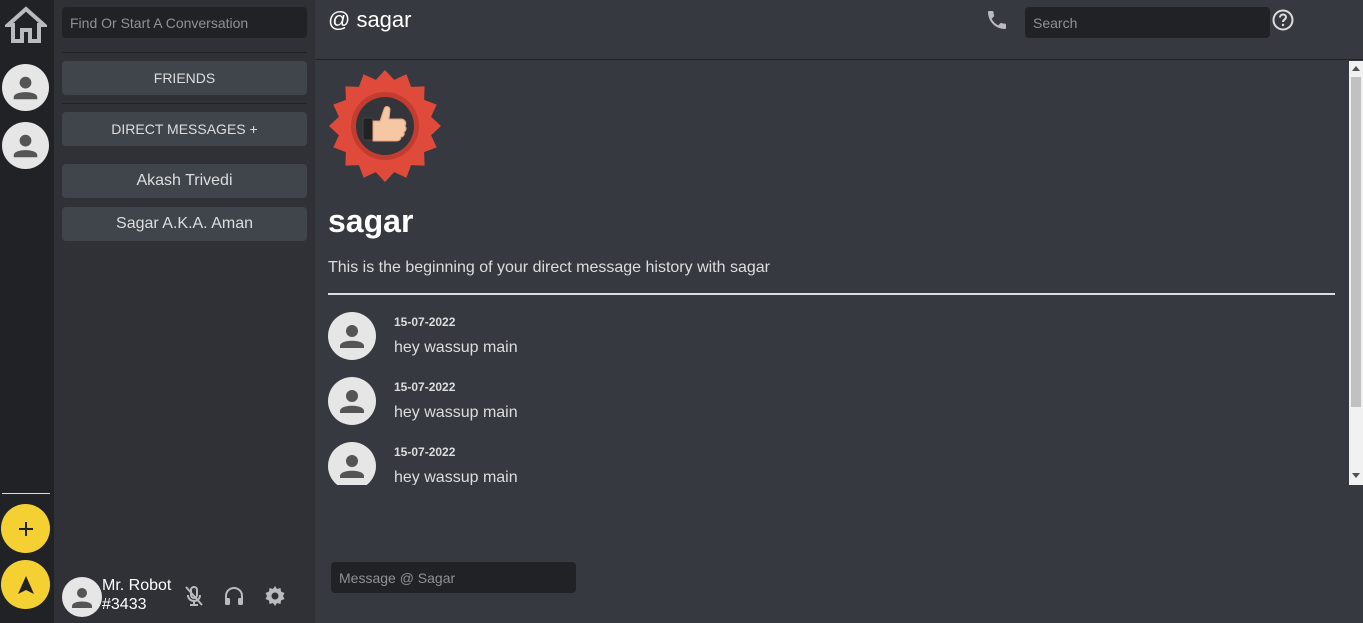 The image size is (1363, 623). I want to click on user-avatar, so click(82, 597).